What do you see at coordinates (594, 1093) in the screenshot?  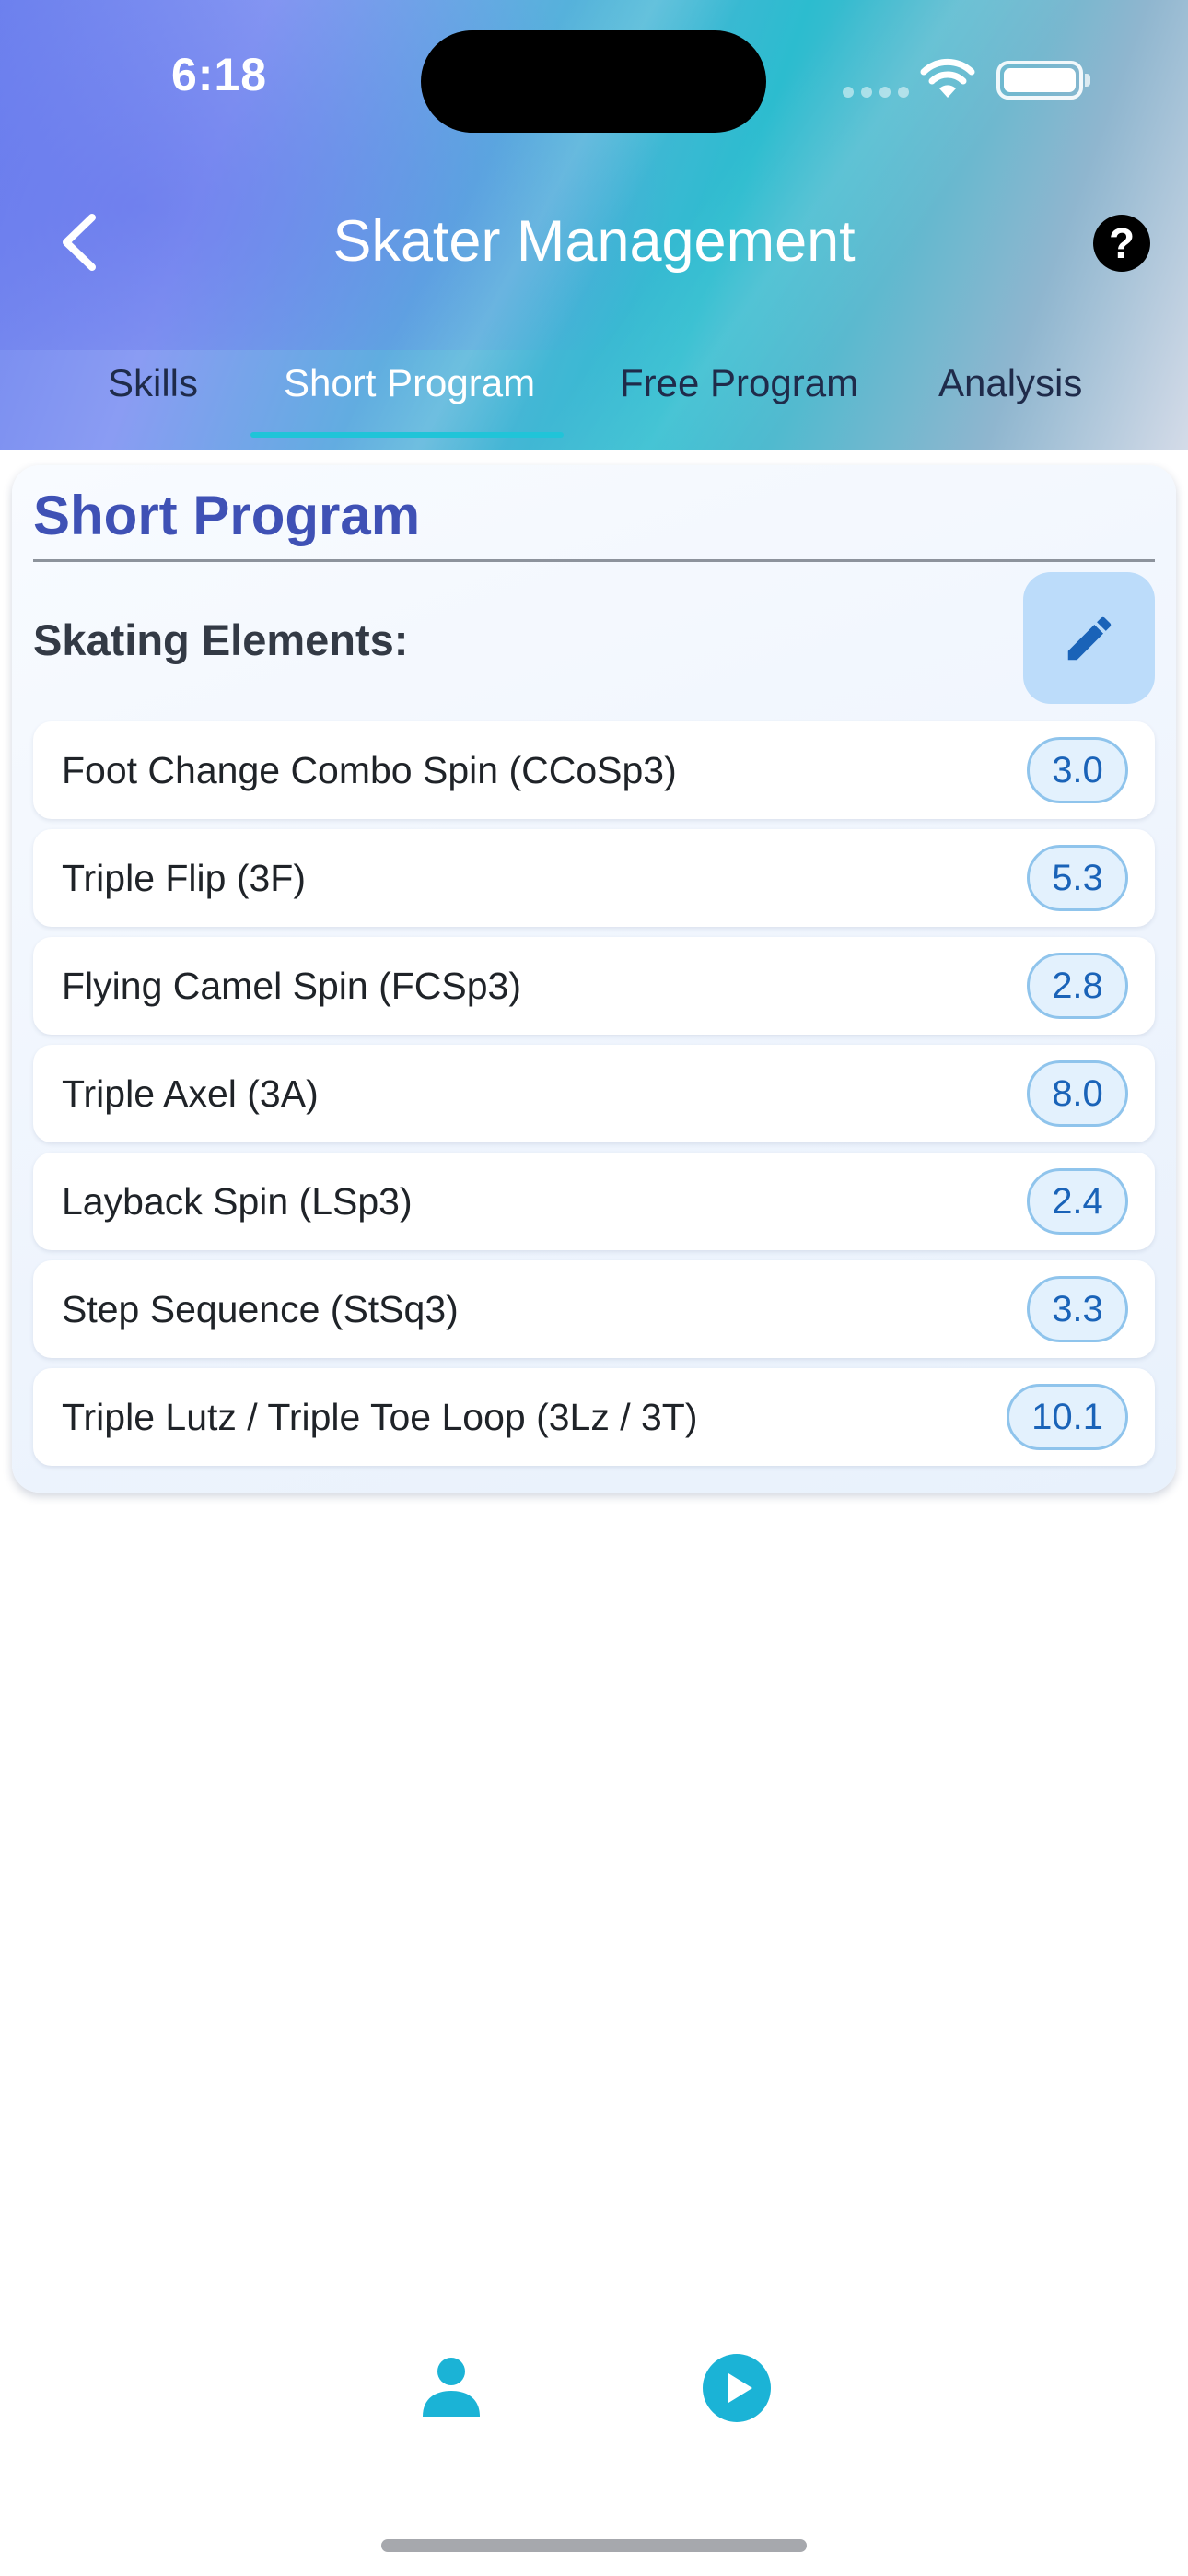 I see `list-item: Triple Axel (3A) 8.0` at bounding box center [594, 1093].